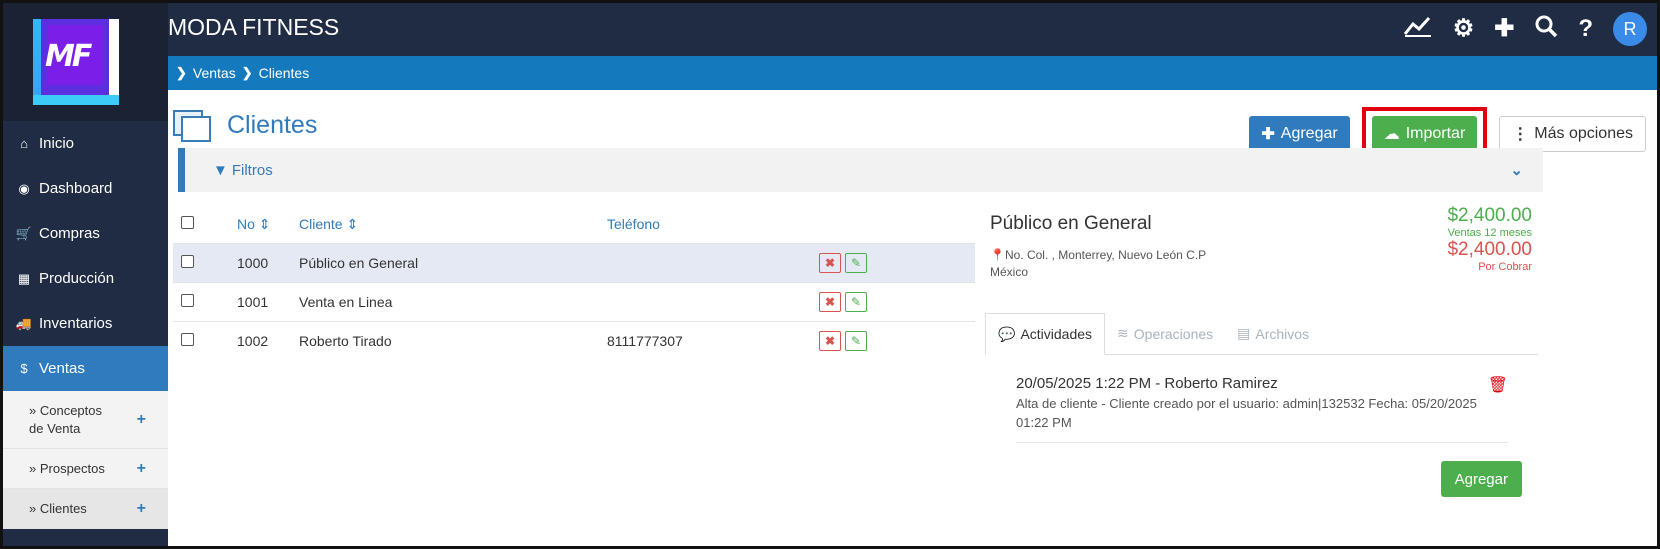 This screenshot has height=549, width=1660. What do you see at coordinates (284, 73) in the screenshot?
I see `breadcrumb-clientes: Clientes` at bounding box center [284, 73].